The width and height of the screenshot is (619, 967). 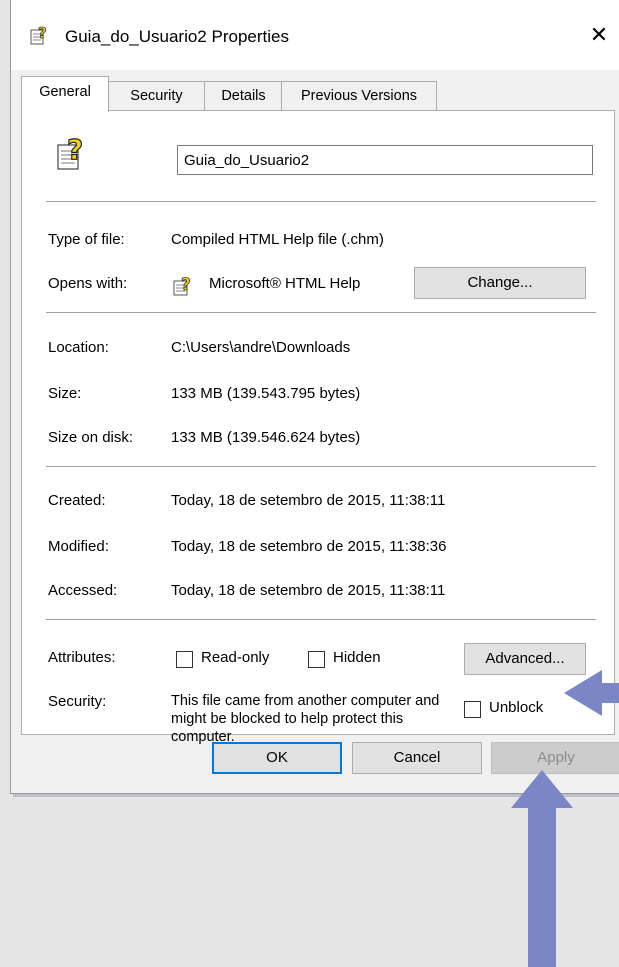 I want to click on html-help-icon: ?, so click(x=182, y=285).